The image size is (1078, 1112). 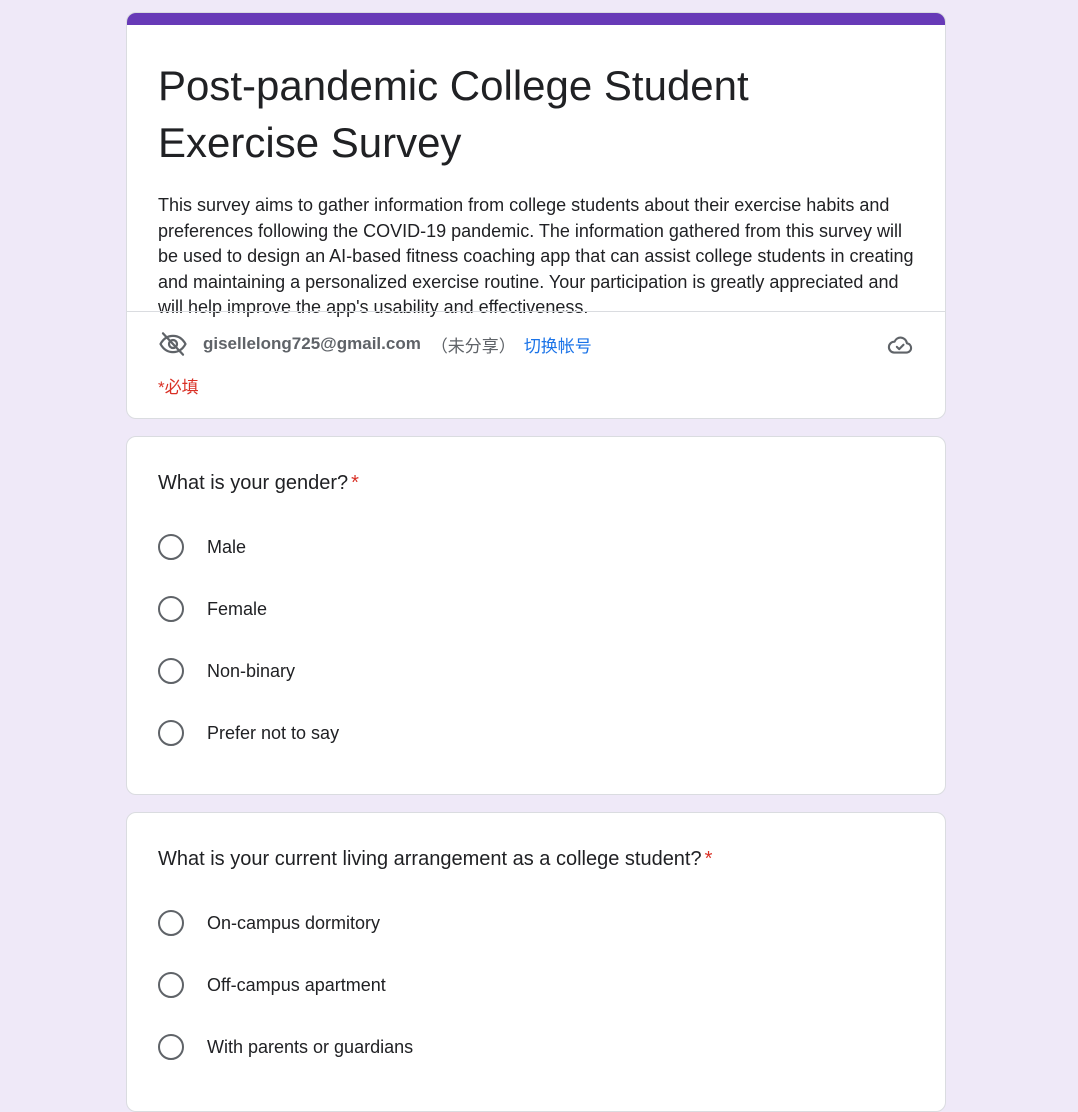 I want to click on question-text: What is your gender?, so click(x=253, y=483).